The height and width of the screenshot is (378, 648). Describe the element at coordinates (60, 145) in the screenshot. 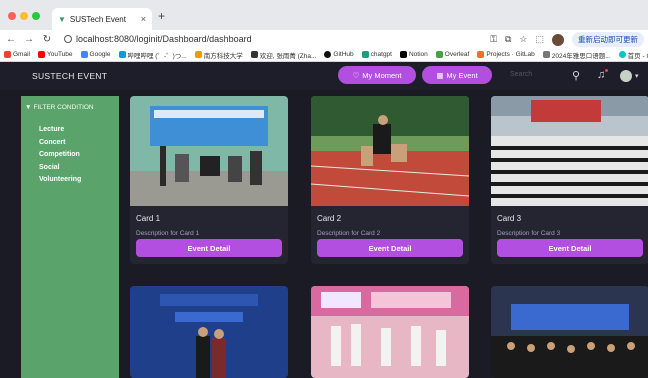

I see `filter-item-concert: Concert` at that location.